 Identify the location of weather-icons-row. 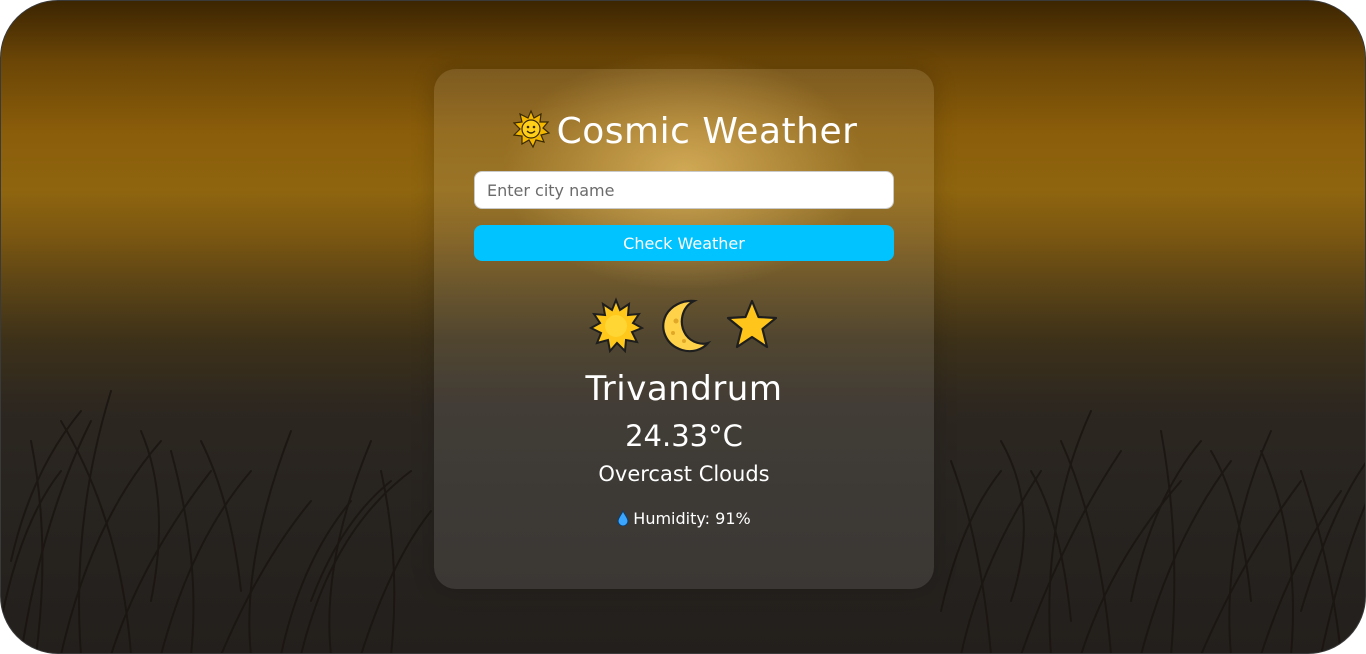
(684, 327).